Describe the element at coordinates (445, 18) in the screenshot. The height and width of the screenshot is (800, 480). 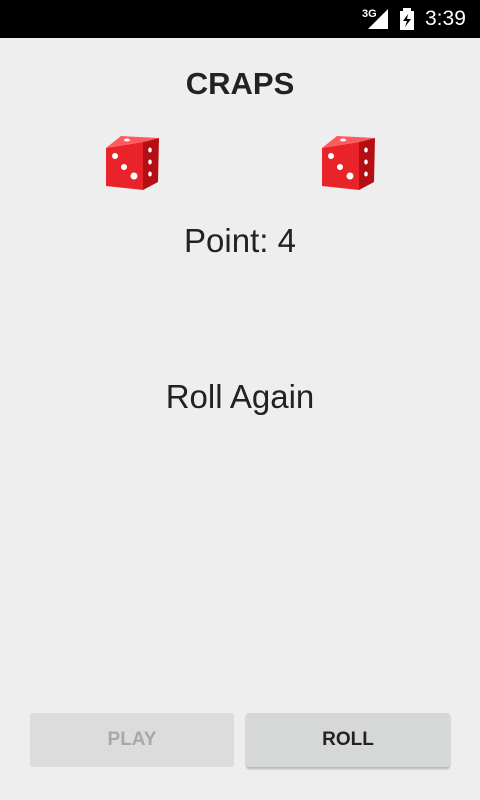
I see `clock: 3:39` at that location.